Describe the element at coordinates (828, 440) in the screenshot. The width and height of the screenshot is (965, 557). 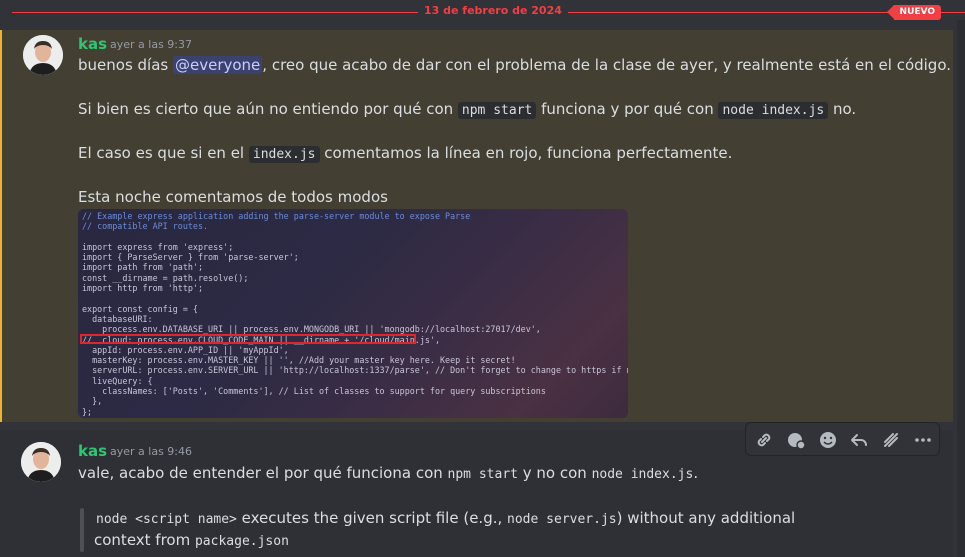
I see `emoji-icon` at that location.